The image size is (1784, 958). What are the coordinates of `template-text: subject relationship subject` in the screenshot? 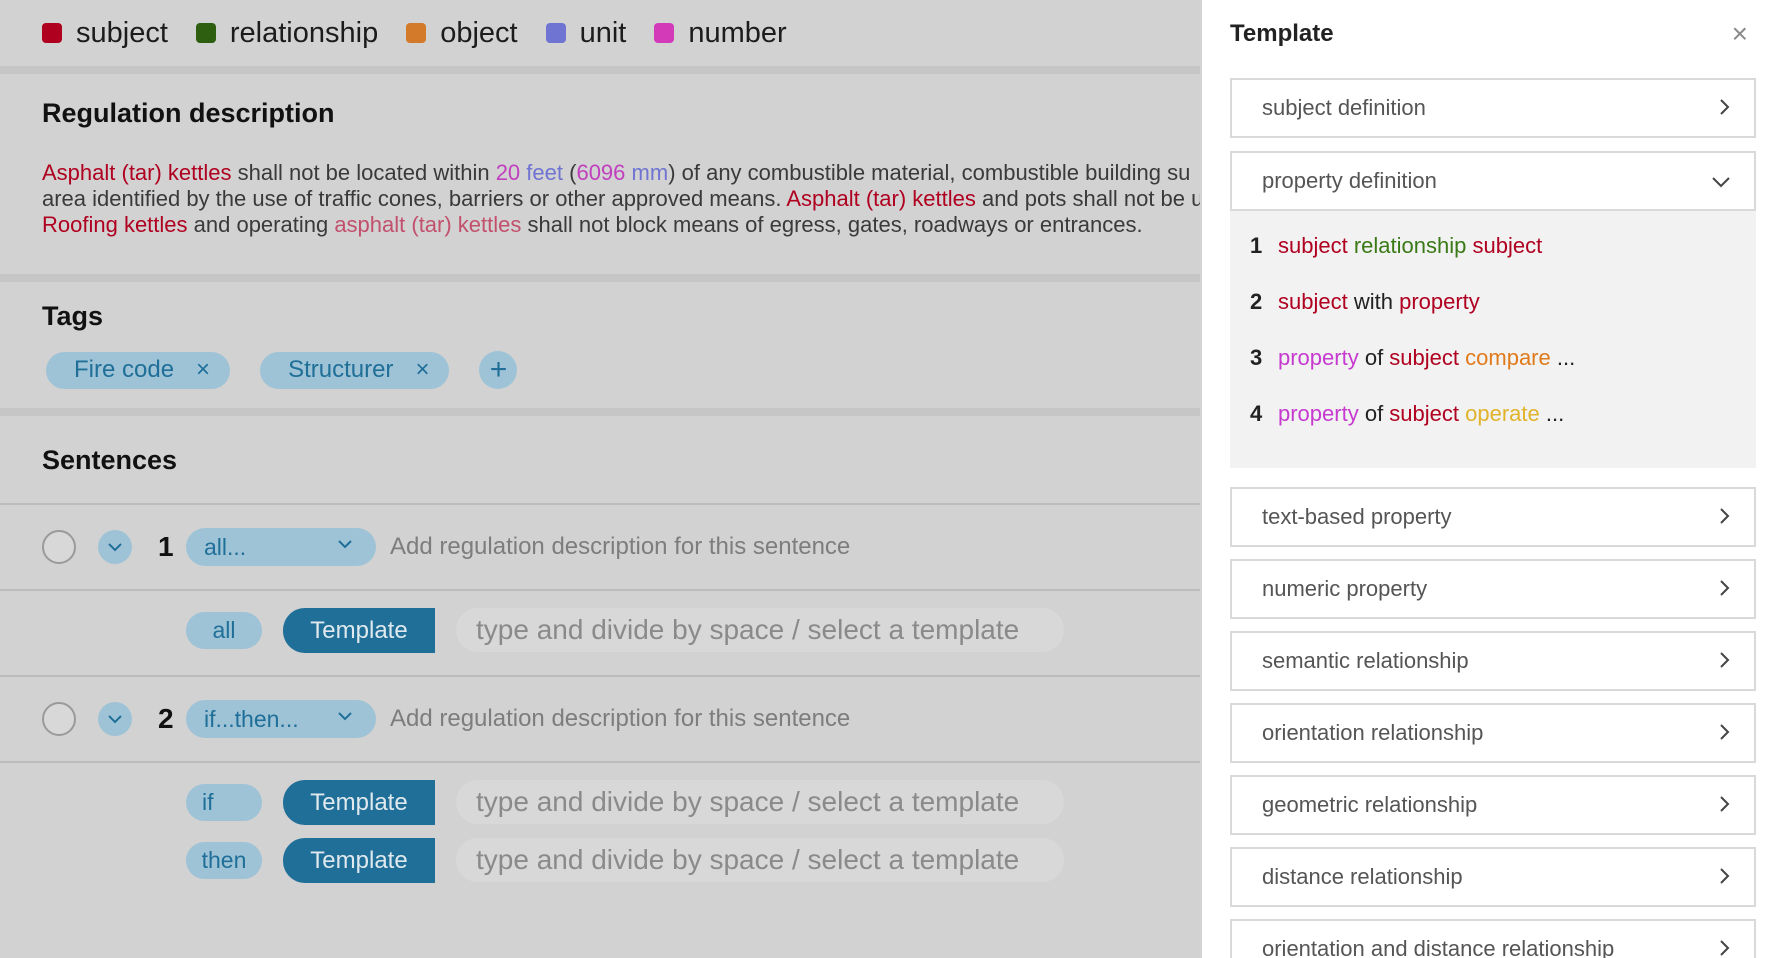 It's located at (1410, 246).